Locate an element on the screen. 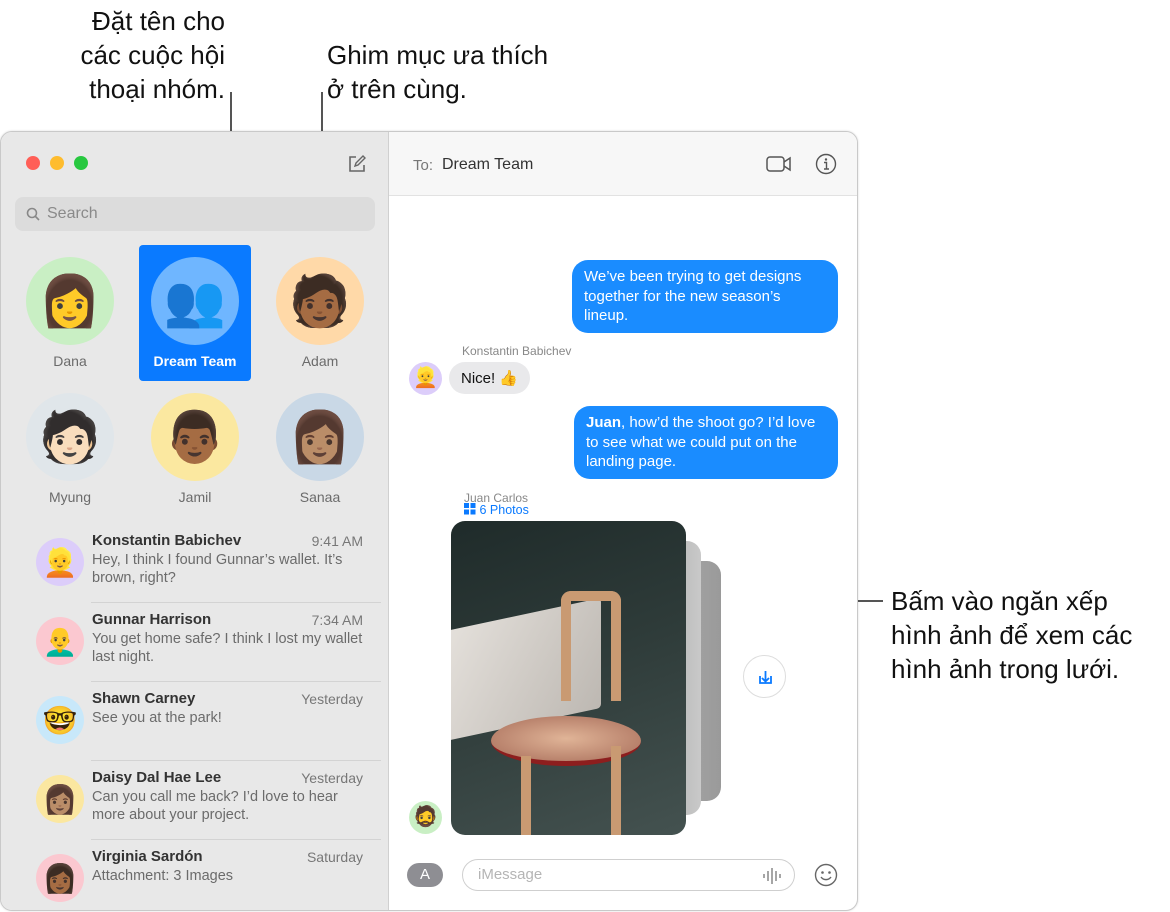 This screenshot has height=912, width=1170. pinned-name: Dream Team is located at coordinates (195, 361).